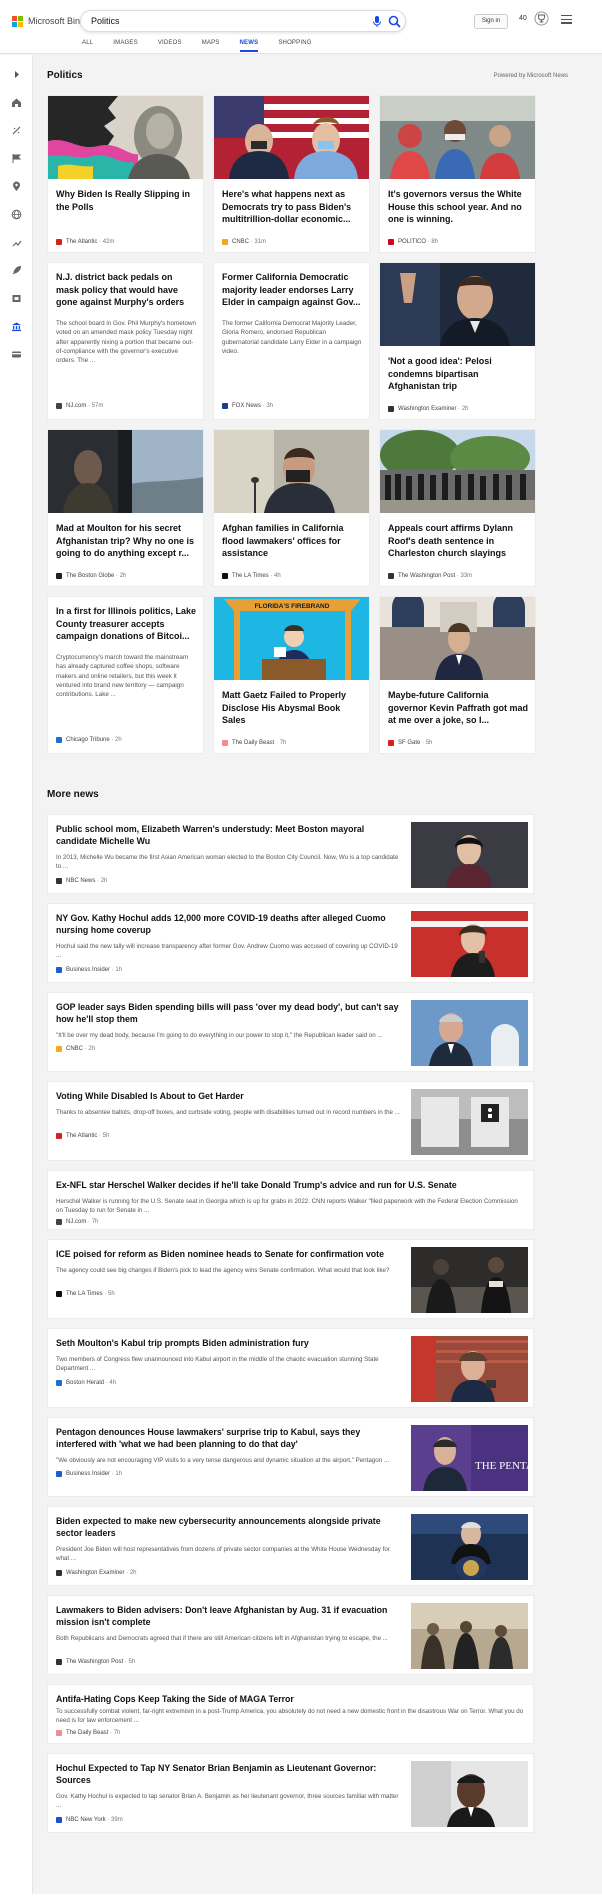  I want to click on row-source: The Atlantic · 5h, so click(82, 1136).